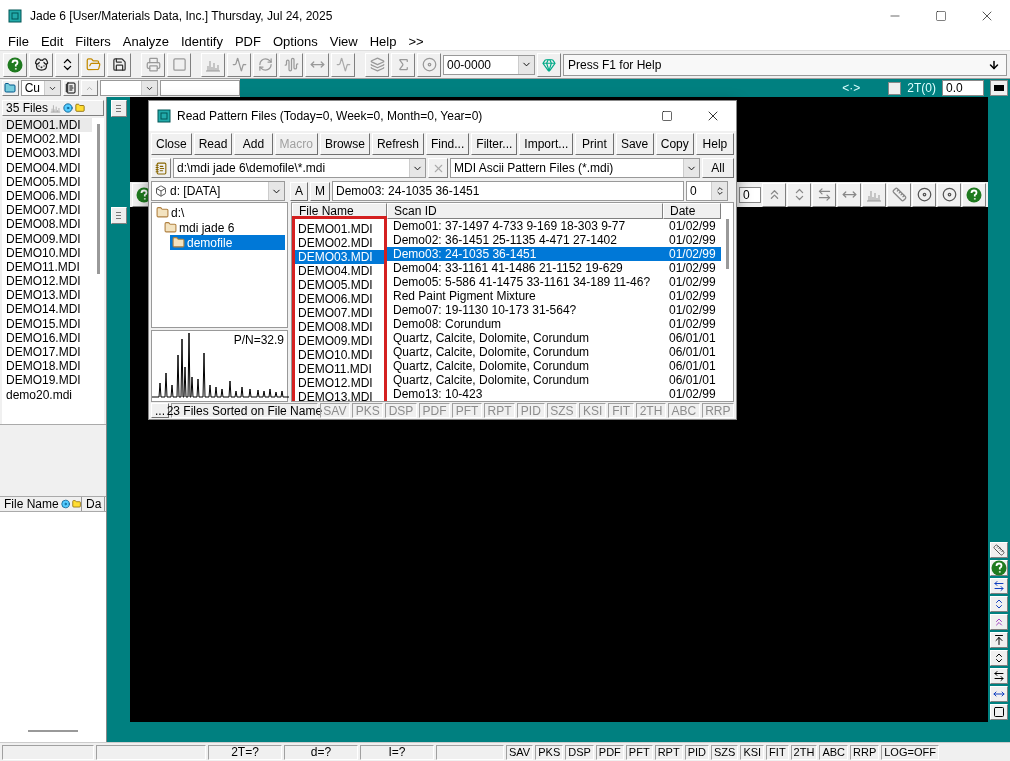  I want to click on file-name-cell: DEMO11.MDI, so click(339, 369).